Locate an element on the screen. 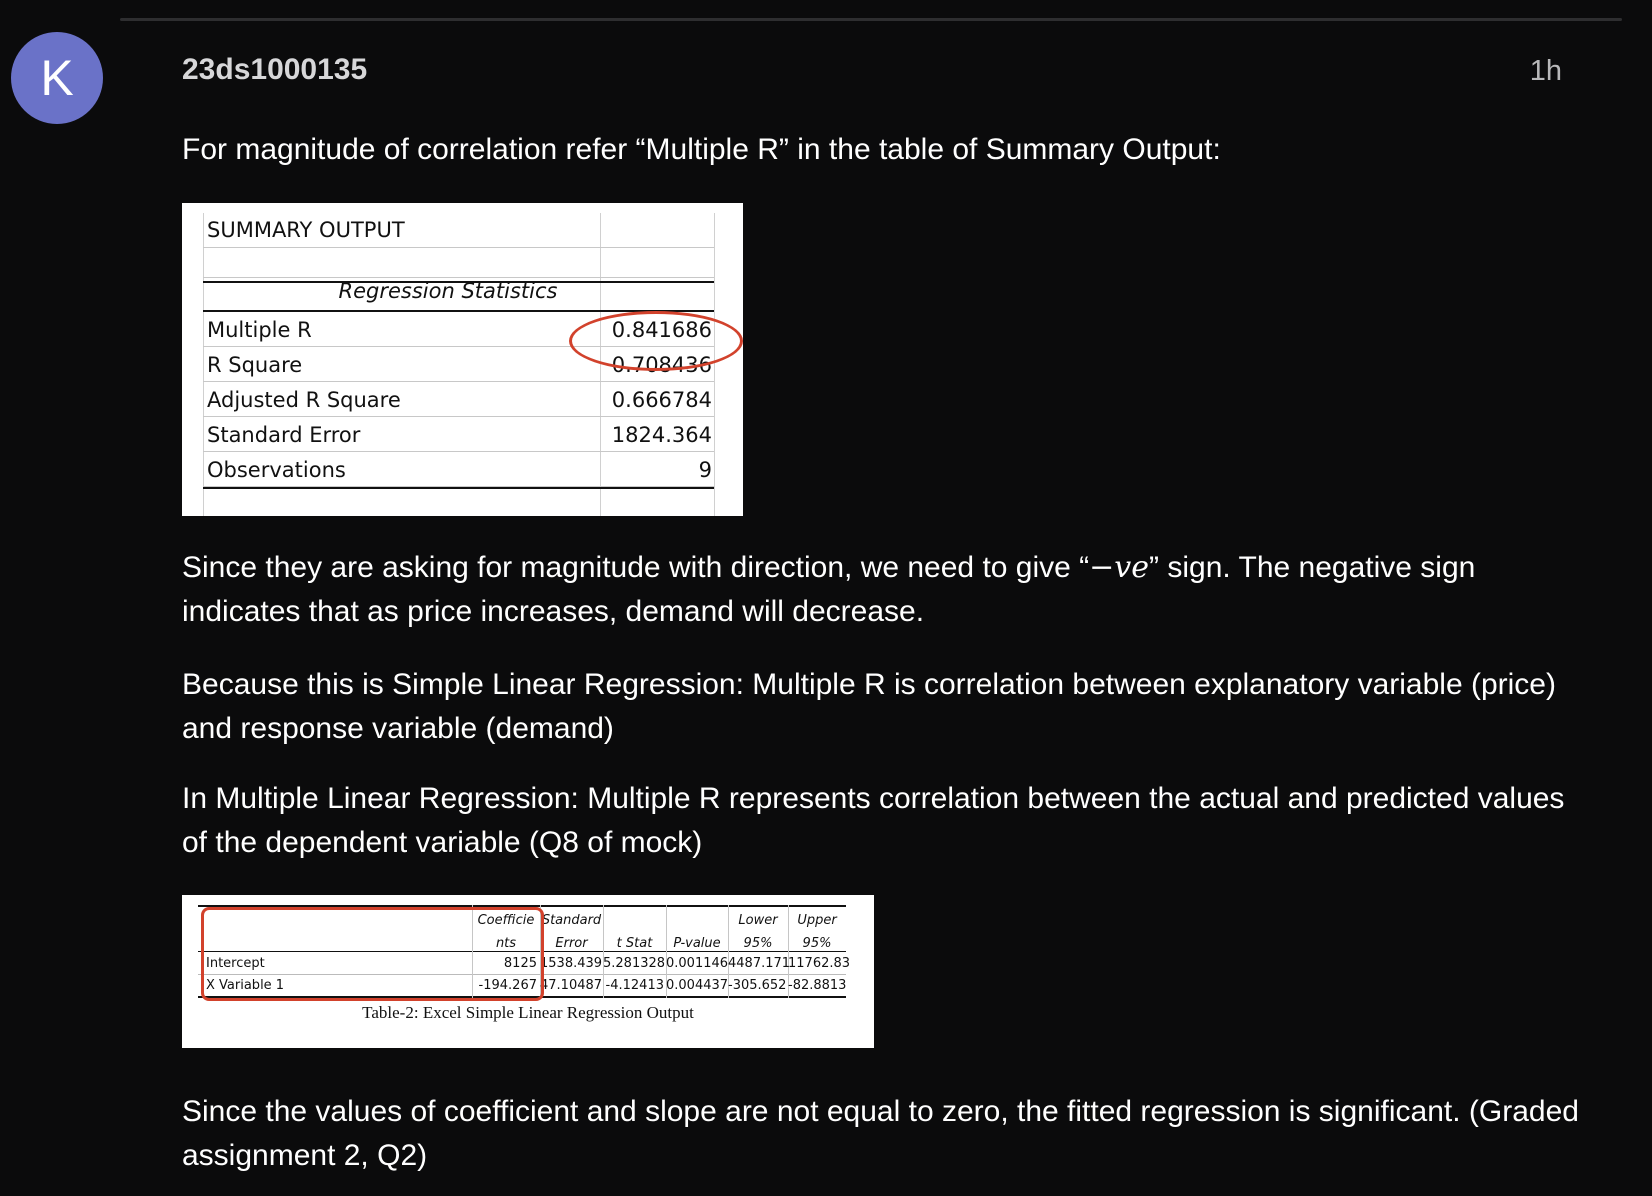  coefficients-highlight-box is located at coordinates (372, 954).